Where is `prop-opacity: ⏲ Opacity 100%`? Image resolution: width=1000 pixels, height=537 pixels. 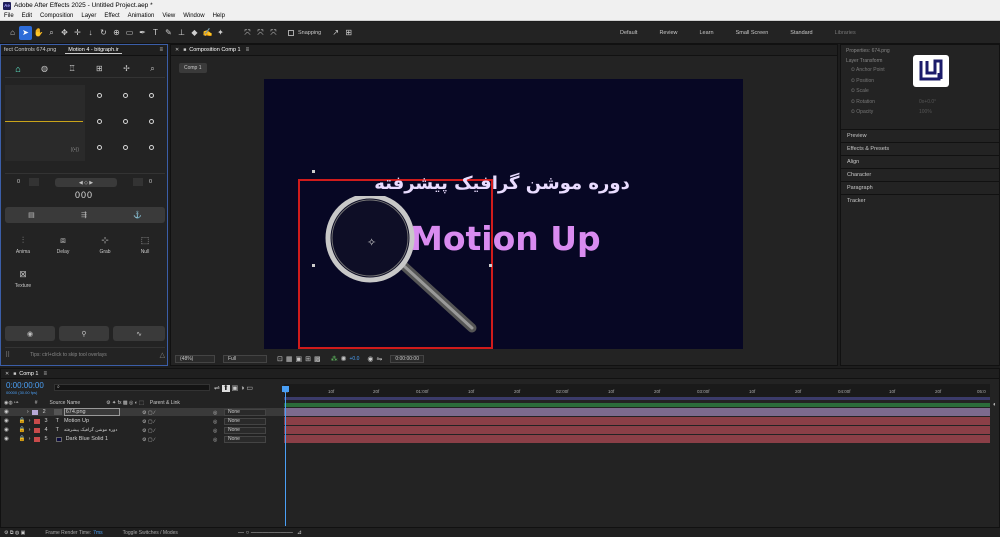 prop-opacity: ⏲ Opacity 100% is located at coordinates (925, 112).